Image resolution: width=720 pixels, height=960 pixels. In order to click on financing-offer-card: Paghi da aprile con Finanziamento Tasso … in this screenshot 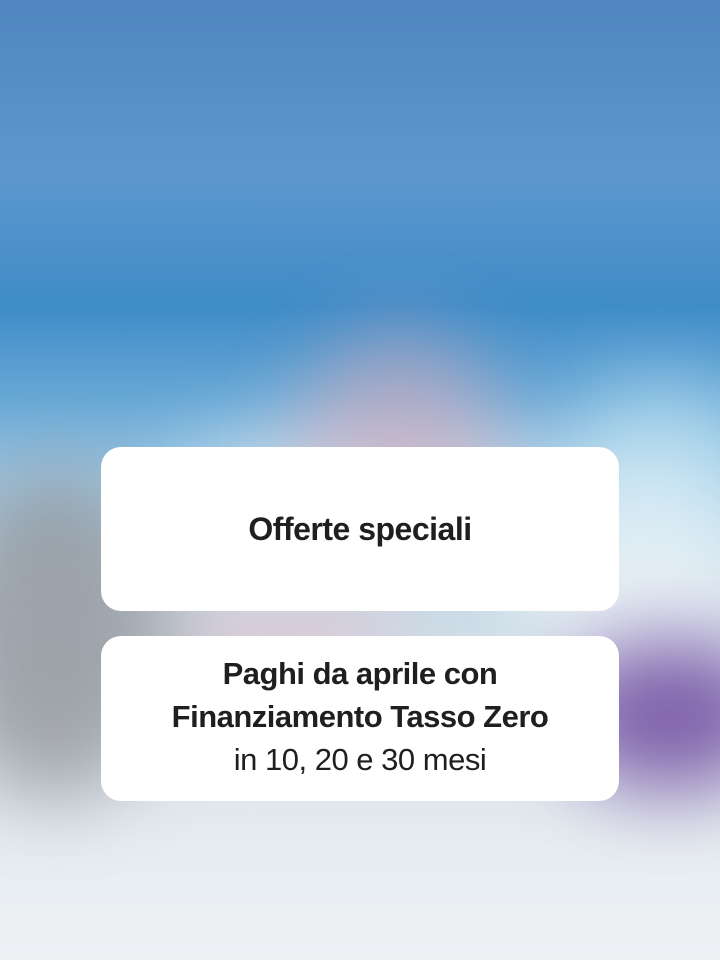, I will do `click(360, 718)`.